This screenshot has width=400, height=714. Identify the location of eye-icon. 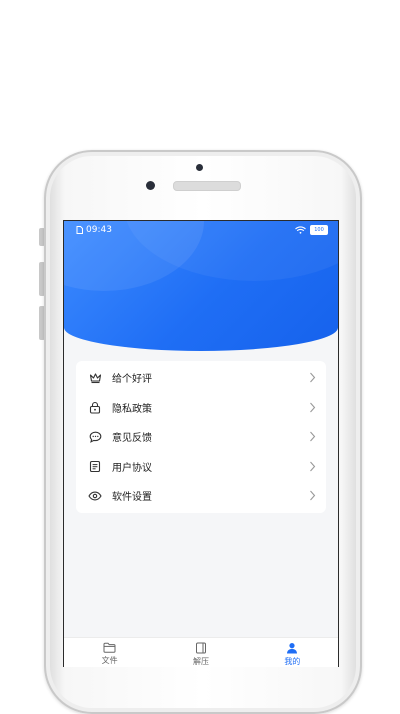
(95, 496).